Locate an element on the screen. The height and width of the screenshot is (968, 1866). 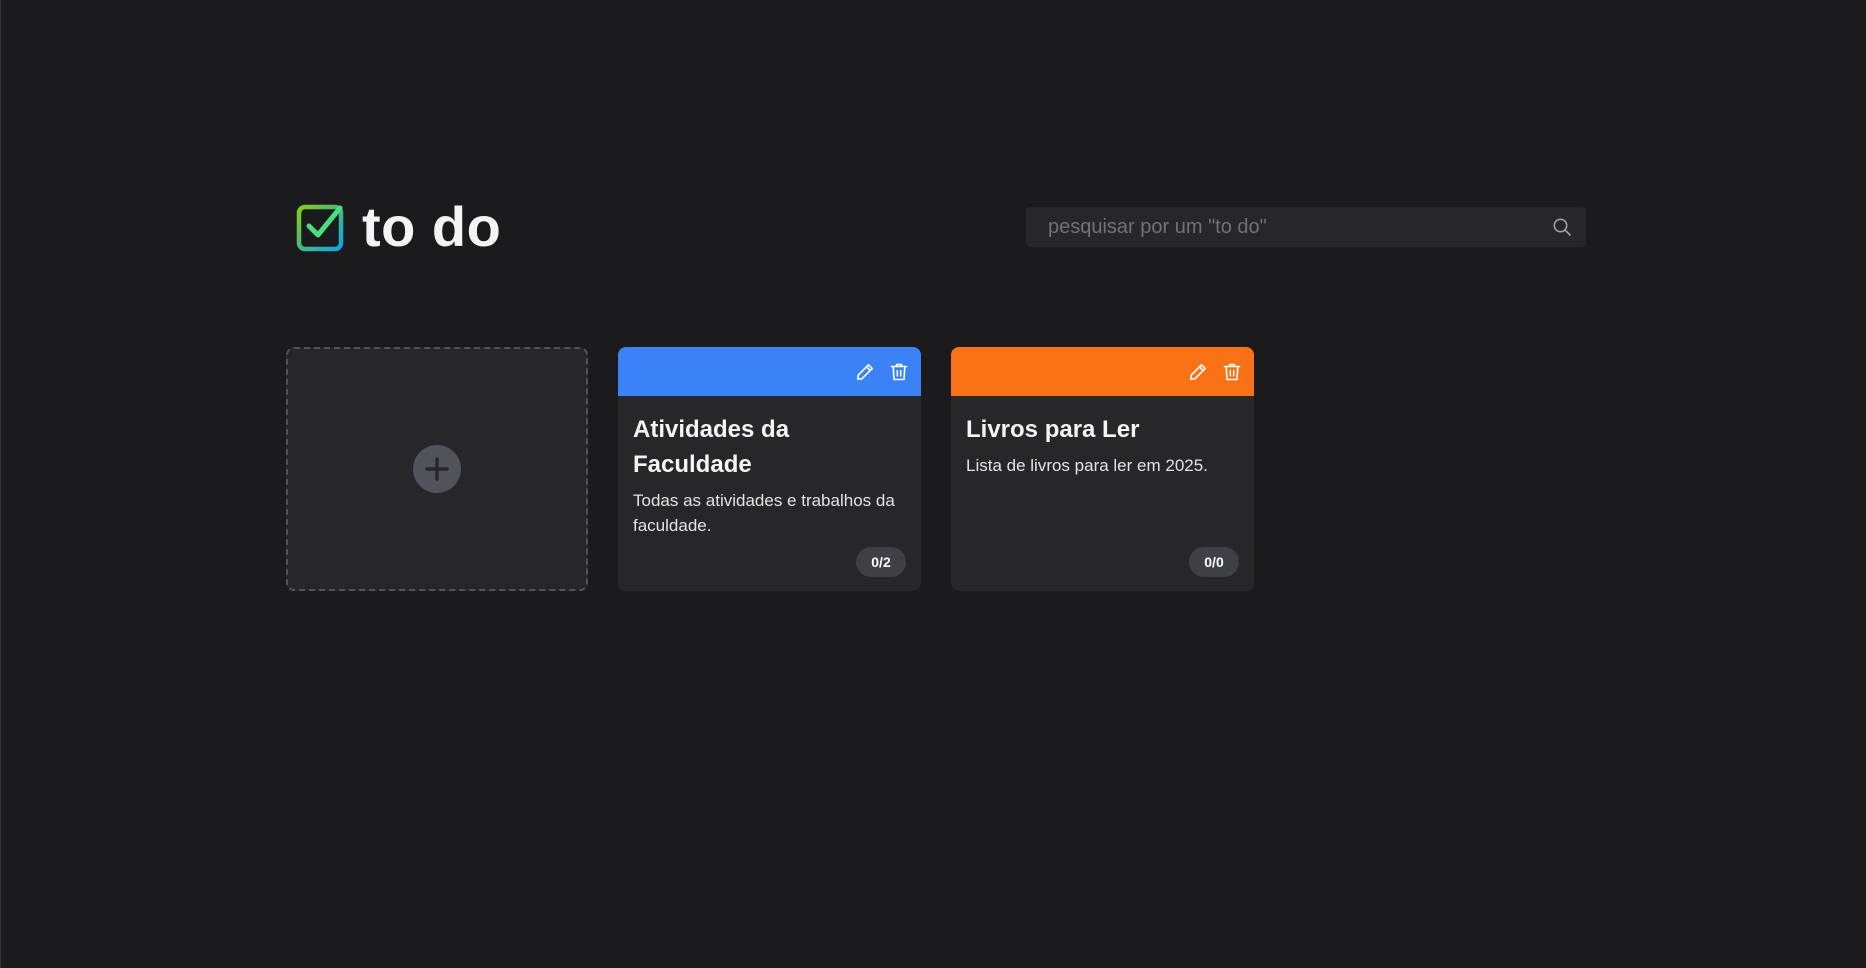
app-title: to do is located at coordinates (432, 226).